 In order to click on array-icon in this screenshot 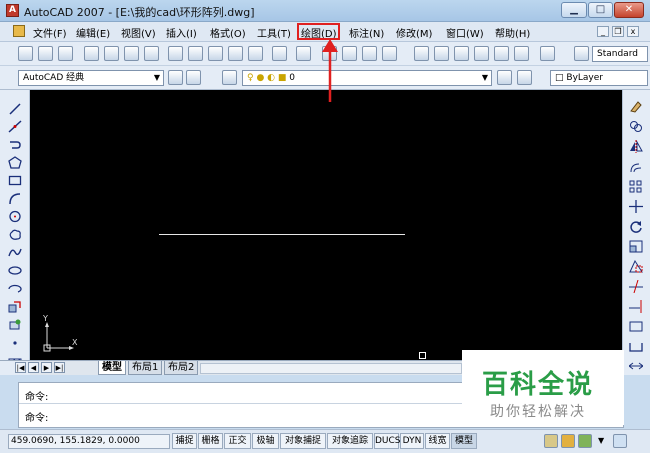, I will do `click(636, 186)`.